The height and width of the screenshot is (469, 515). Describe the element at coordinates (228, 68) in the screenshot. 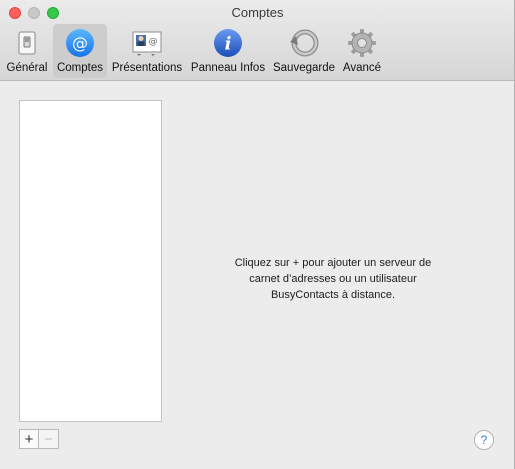

I see `toolbar-label: Panneau Infos` at that location.